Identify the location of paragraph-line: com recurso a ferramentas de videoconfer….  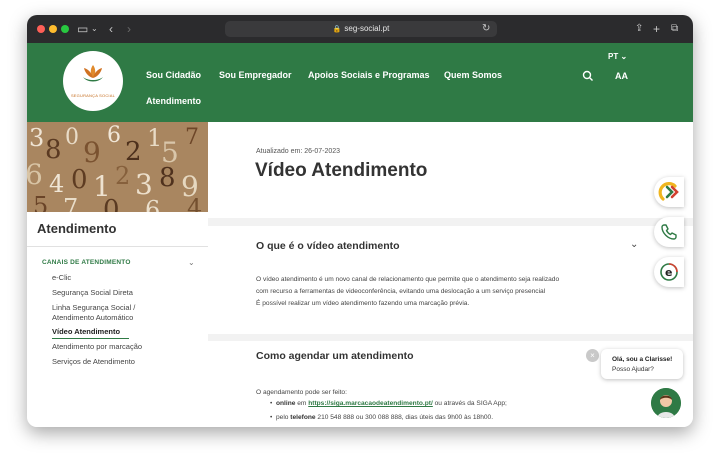
(401, 291).